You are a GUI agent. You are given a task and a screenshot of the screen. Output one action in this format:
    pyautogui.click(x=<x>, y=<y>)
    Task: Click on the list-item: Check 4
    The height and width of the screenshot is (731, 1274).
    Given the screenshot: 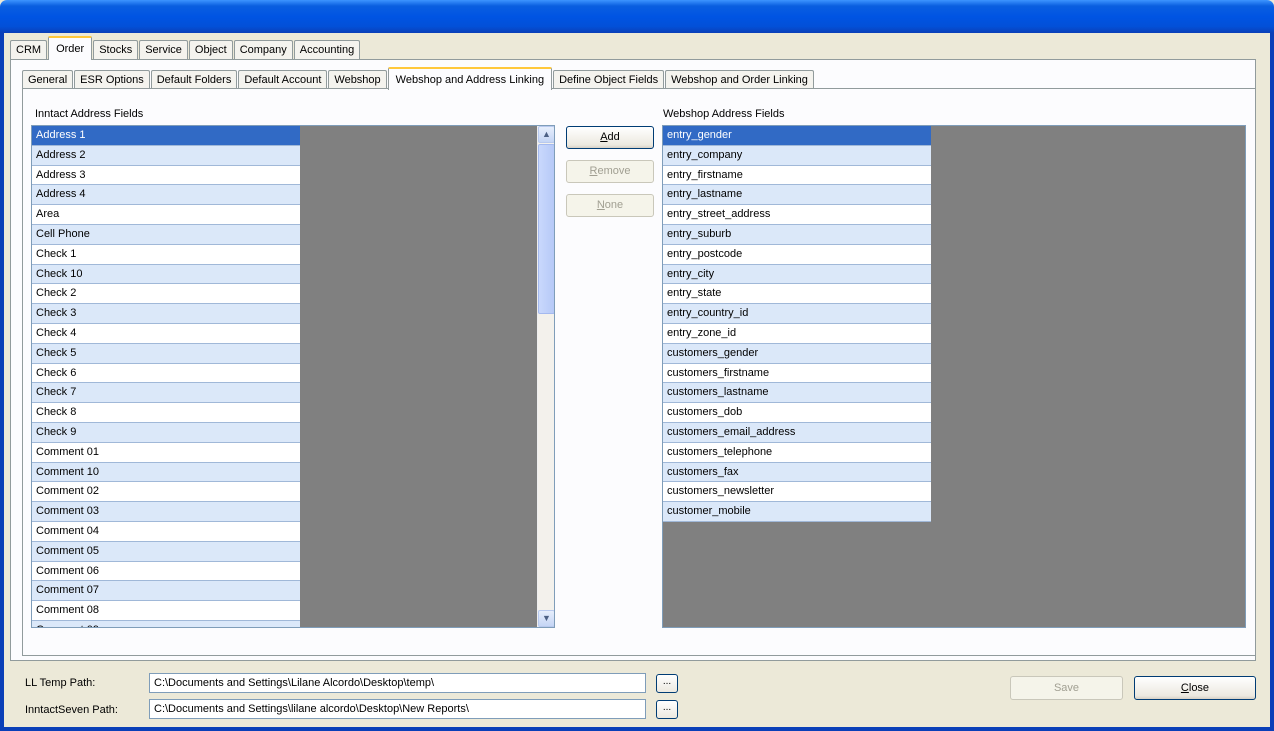 What is the action you would take?
    pyautogui.click(x=166, y=333)
    